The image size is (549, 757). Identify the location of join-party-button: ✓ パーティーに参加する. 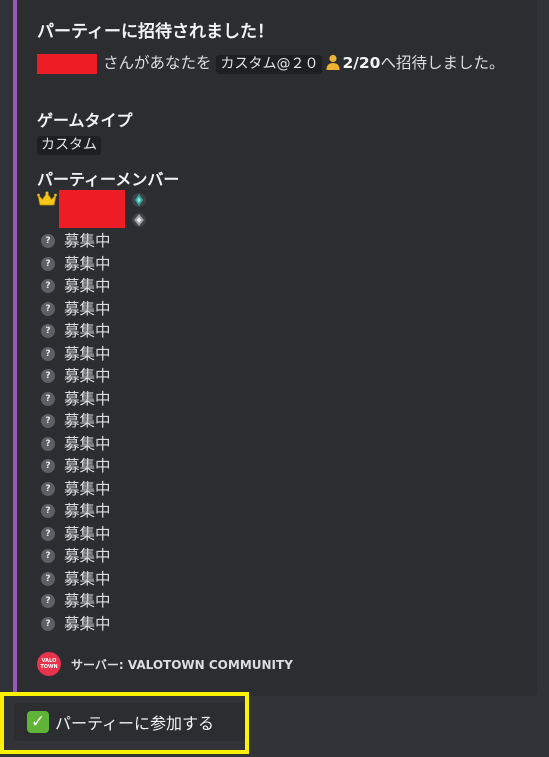
(129, 722).